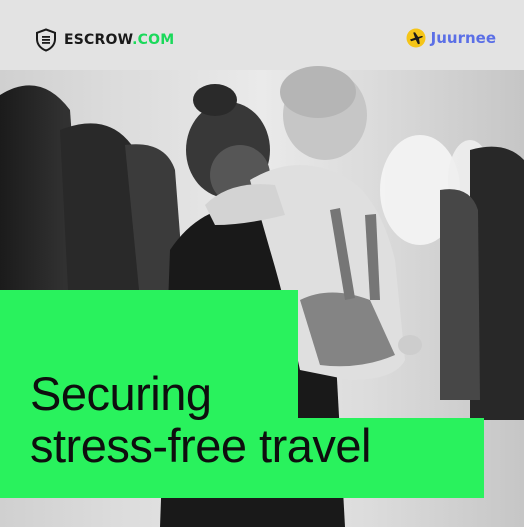 This screenshot has width=524, height=527. What do you see at coordinates (200, 445) in the screenshot?
I see `headline-line-2: stress-free travel` at bounding box center [200, 445].